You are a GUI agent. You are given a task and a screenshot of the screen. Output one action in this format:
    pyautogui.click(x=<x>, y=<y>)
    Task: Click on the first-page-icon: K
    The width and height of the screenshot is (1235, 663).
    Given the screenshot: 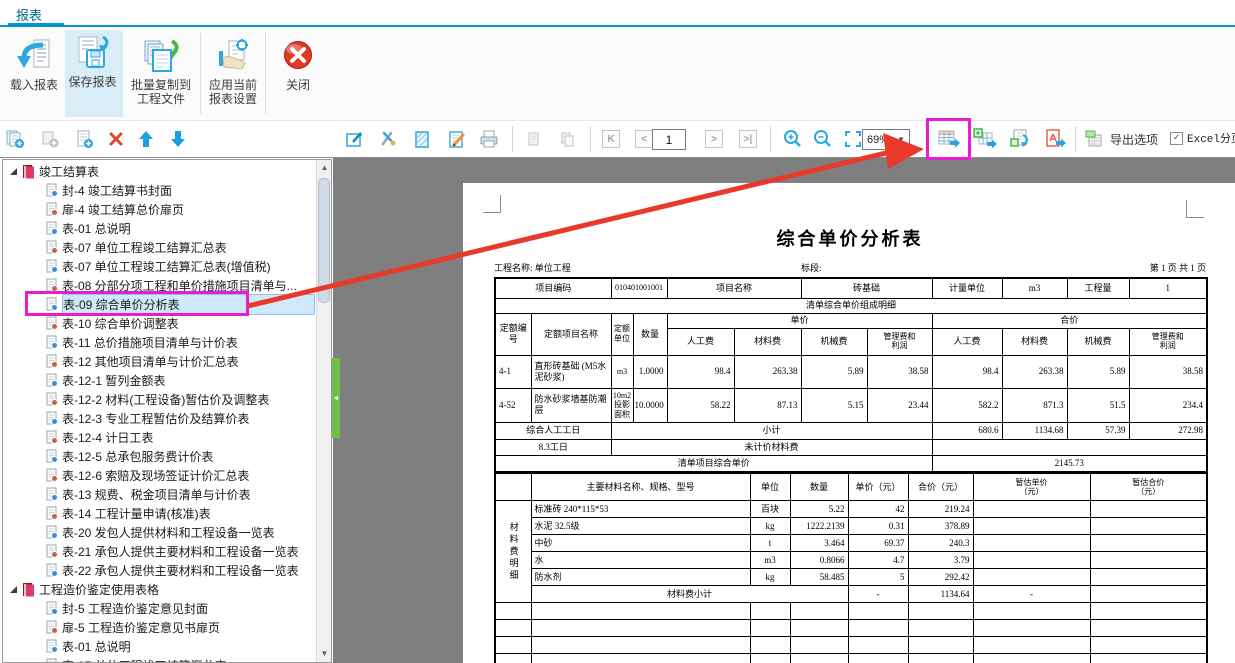 What is the action you would take?
    pyautogui.click(x=611, y=139)
    